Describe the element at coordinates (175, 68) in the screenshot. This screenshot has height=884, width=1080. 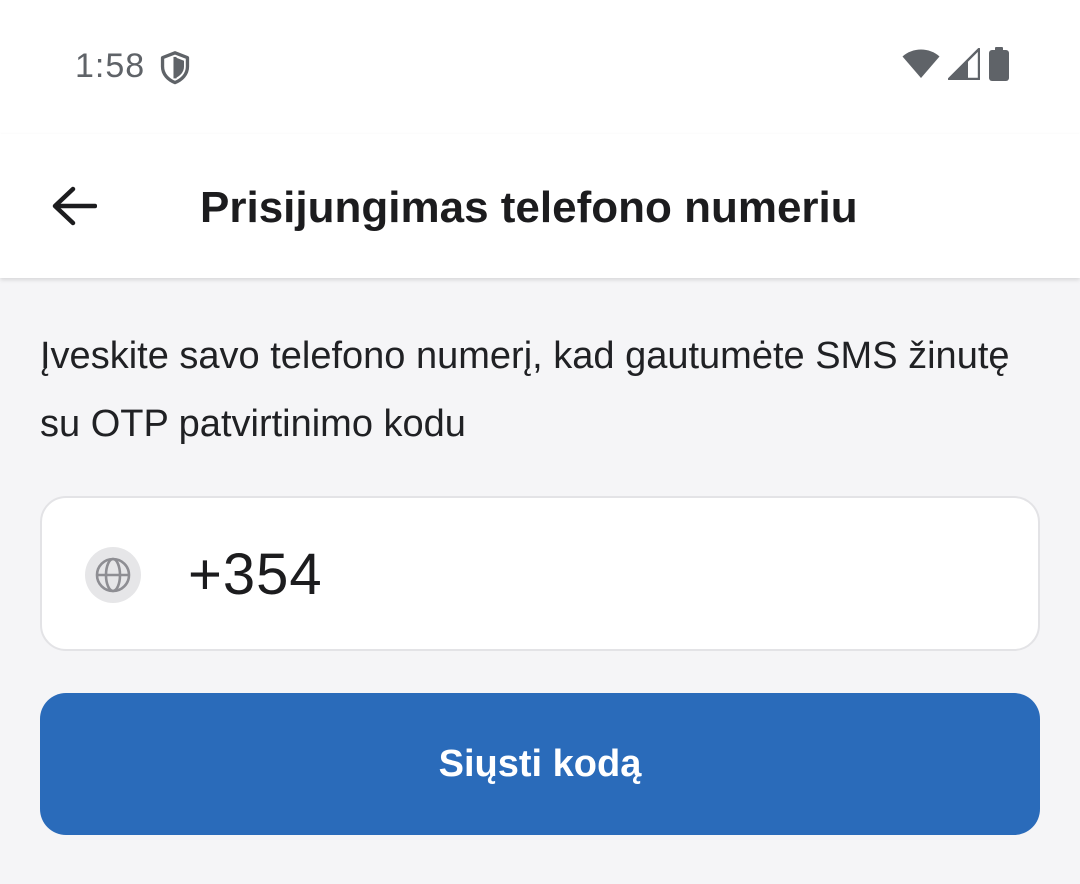
I see `shield-icon` at that location.